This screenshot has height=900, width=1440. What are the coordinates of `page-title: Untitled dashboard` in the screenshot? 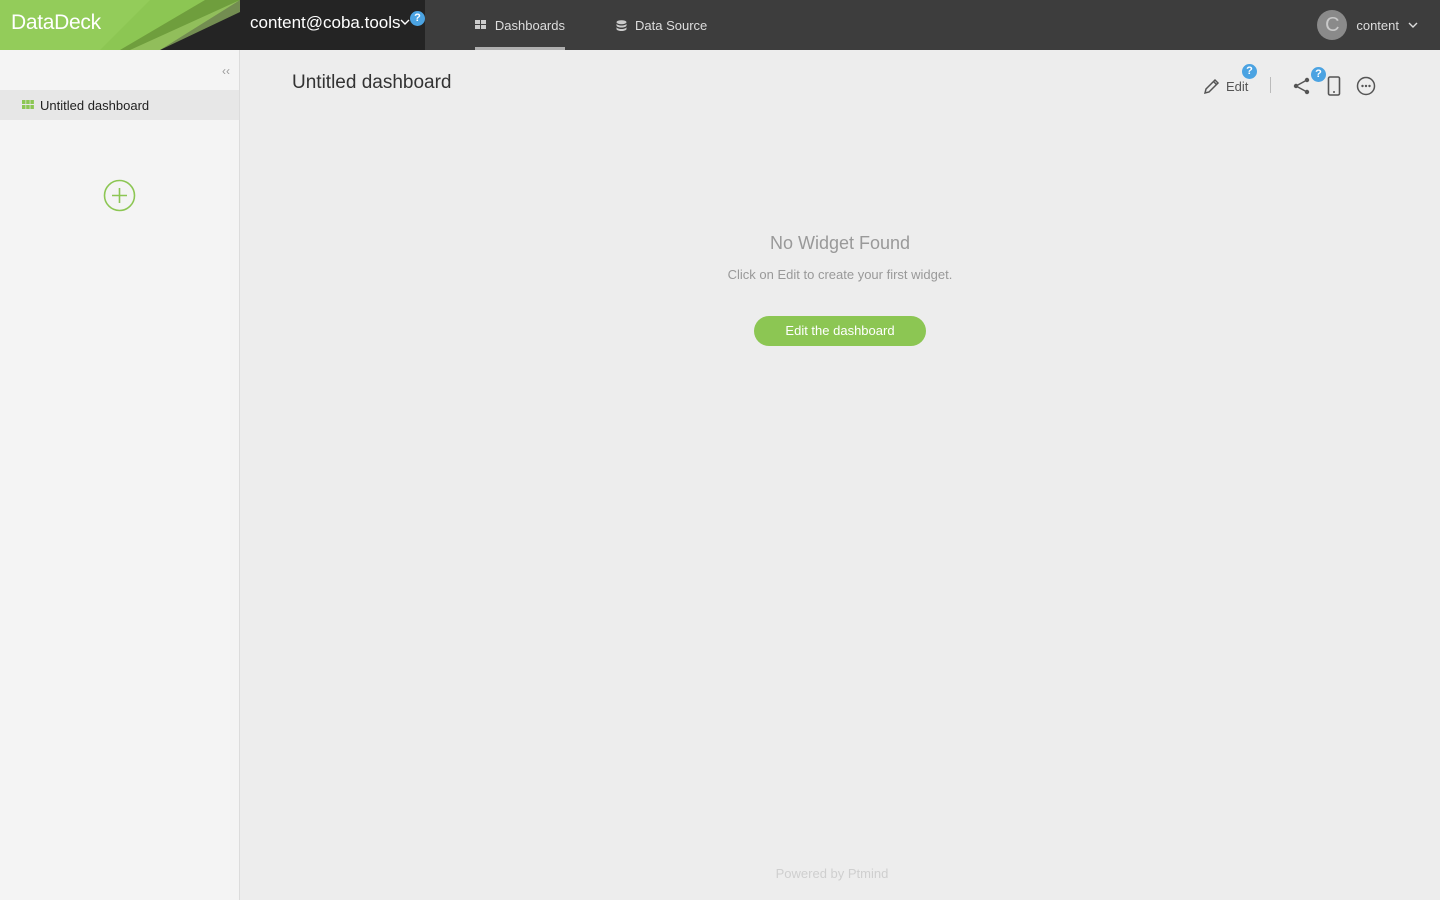 It's located at (372, 82).